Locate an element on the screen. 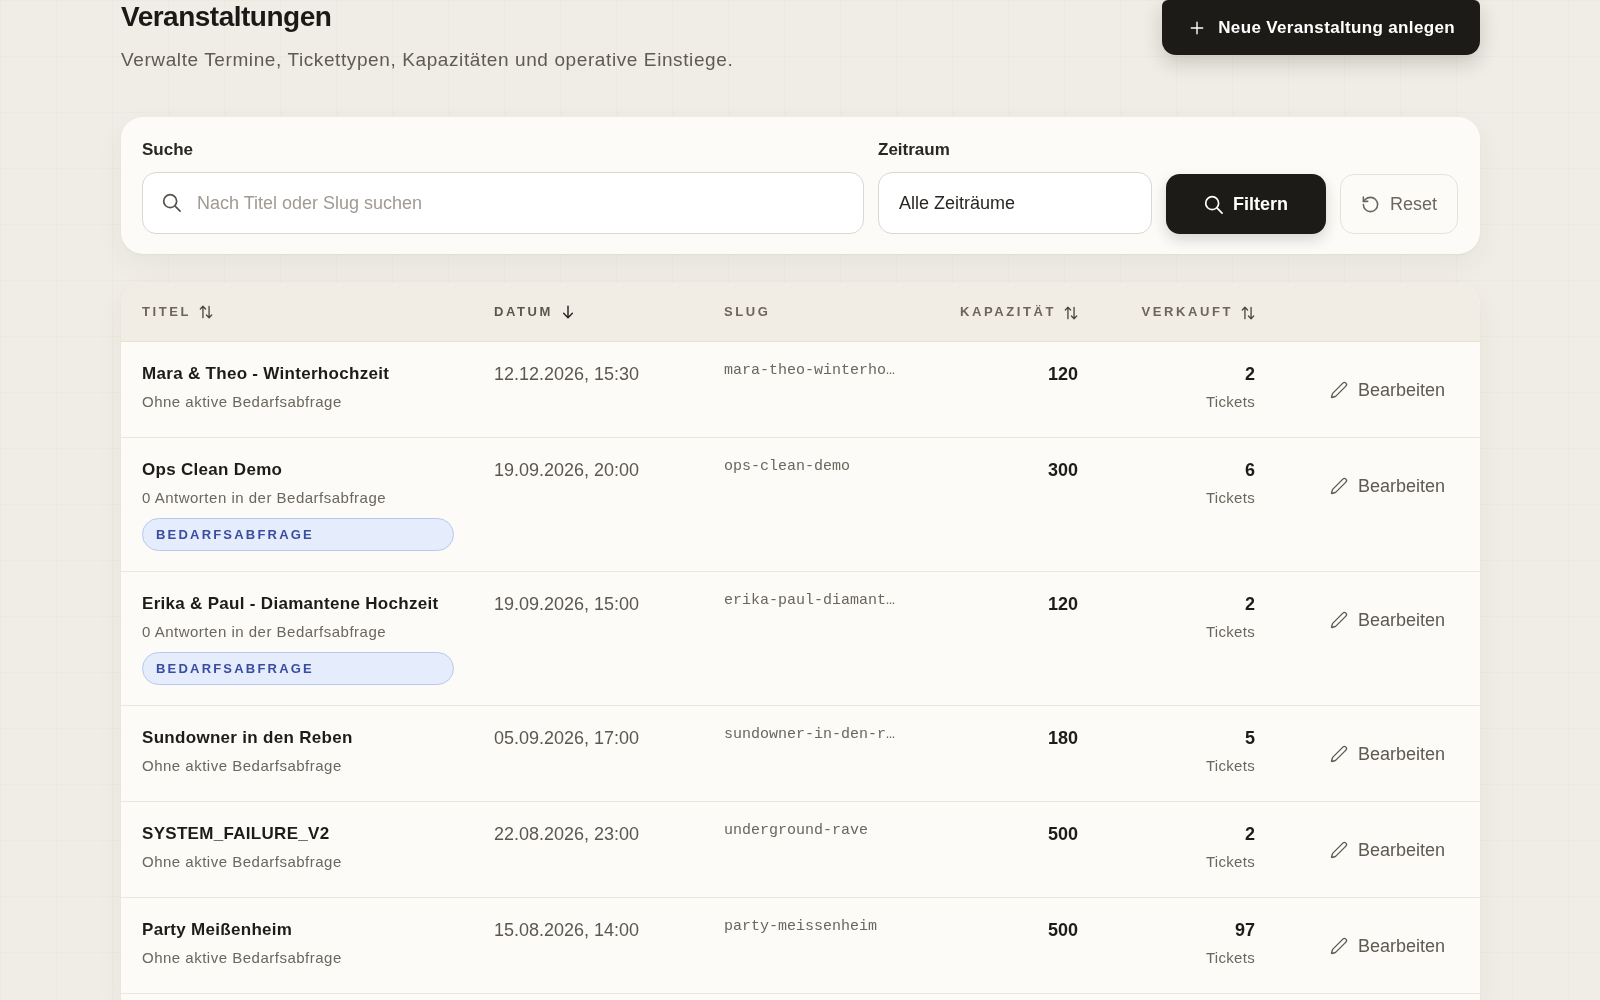 The image size is (1600, 1000). event-date: 19.09.2026, 20:00 is located at coordinates (567, 470).